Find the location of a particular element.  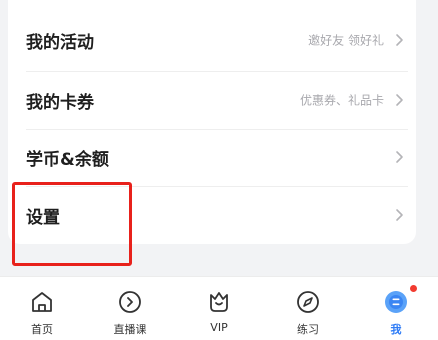

menu-item-label: 我的活动 is located at coordinates (60, 42).